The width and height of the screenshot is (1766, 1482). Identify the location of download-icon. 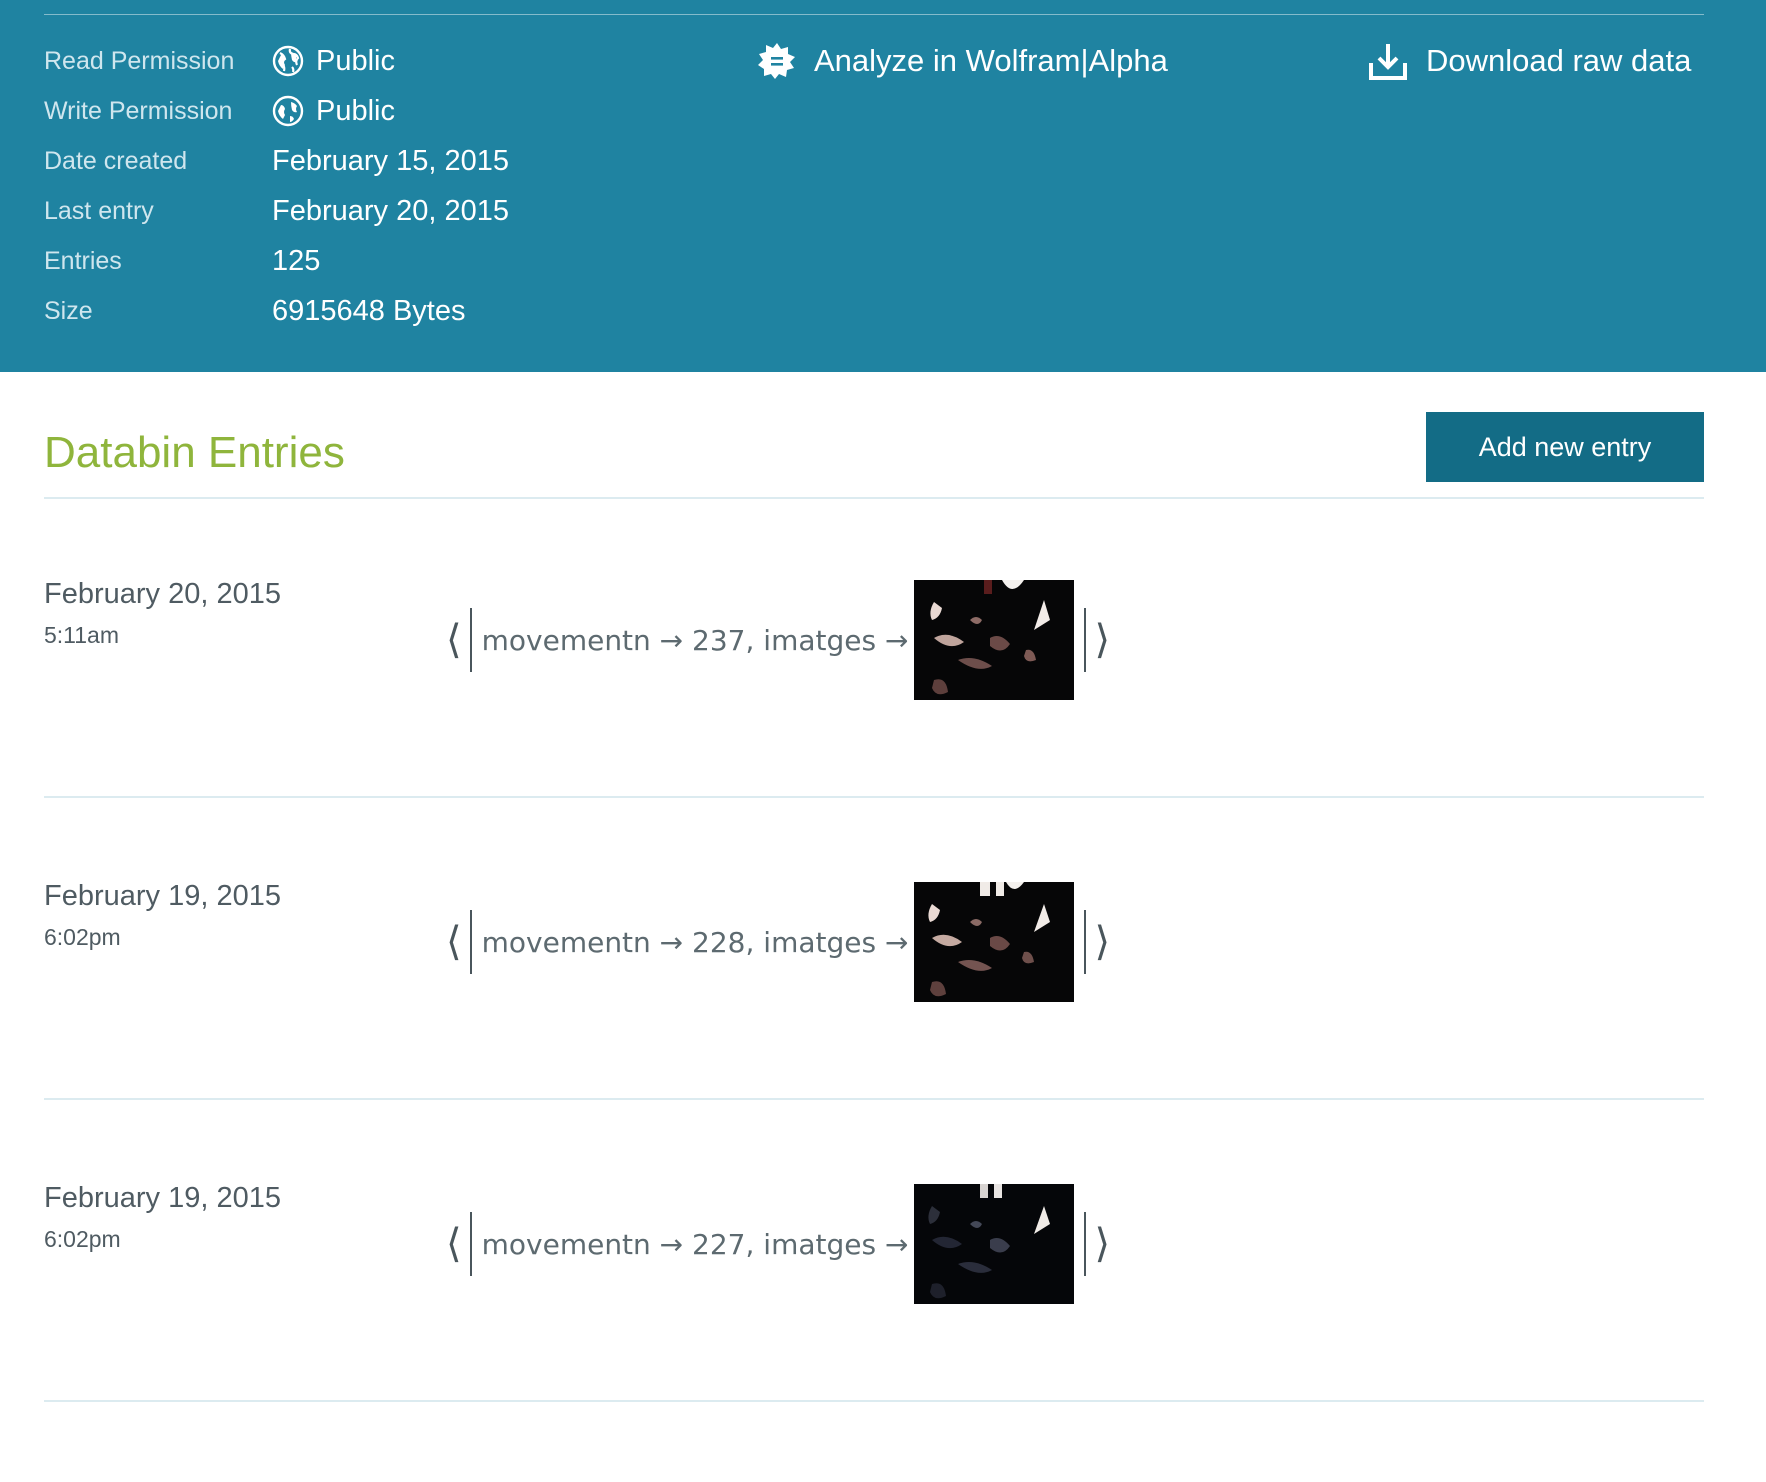
(1388, 62).